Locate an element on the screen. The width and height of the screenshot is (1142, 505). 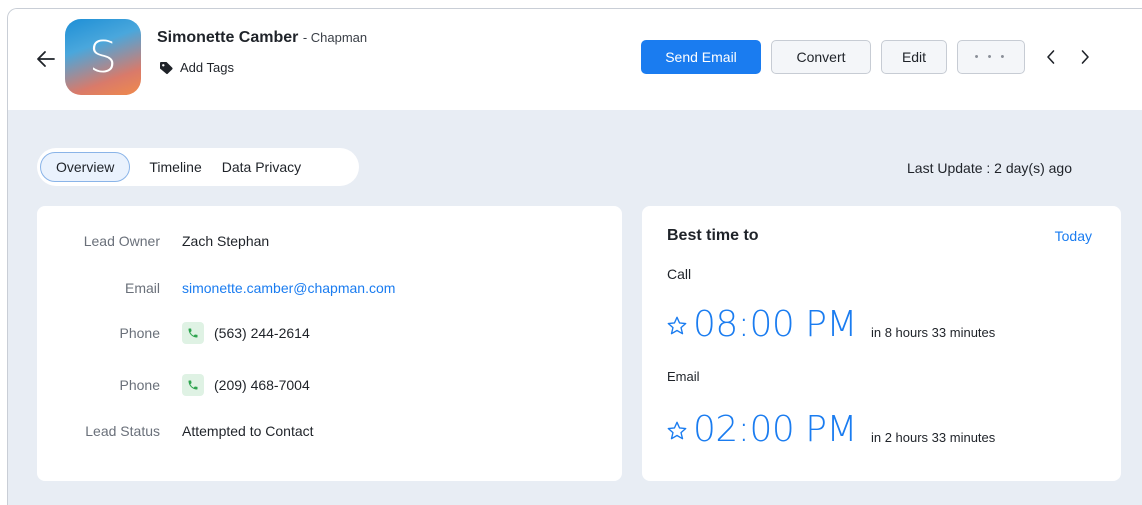
call-label: Call is located at coordinates (679, 274).